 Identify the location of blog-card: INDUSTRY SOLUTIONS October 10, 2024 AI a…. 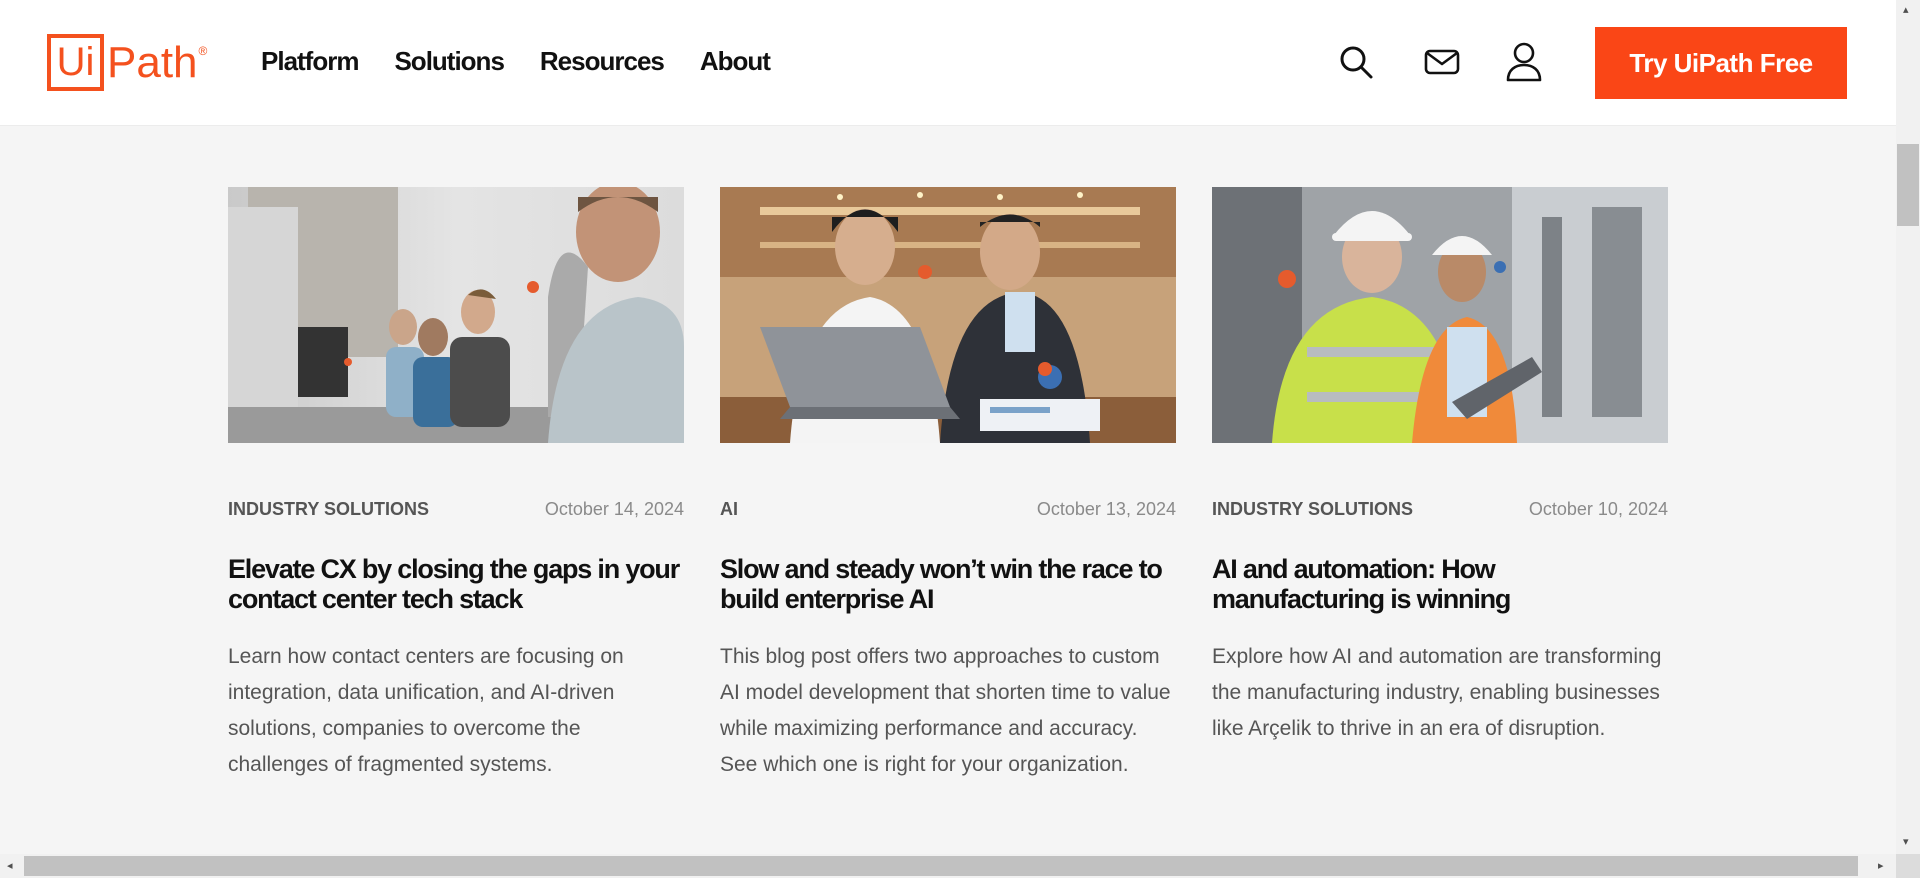
(1440, 463).